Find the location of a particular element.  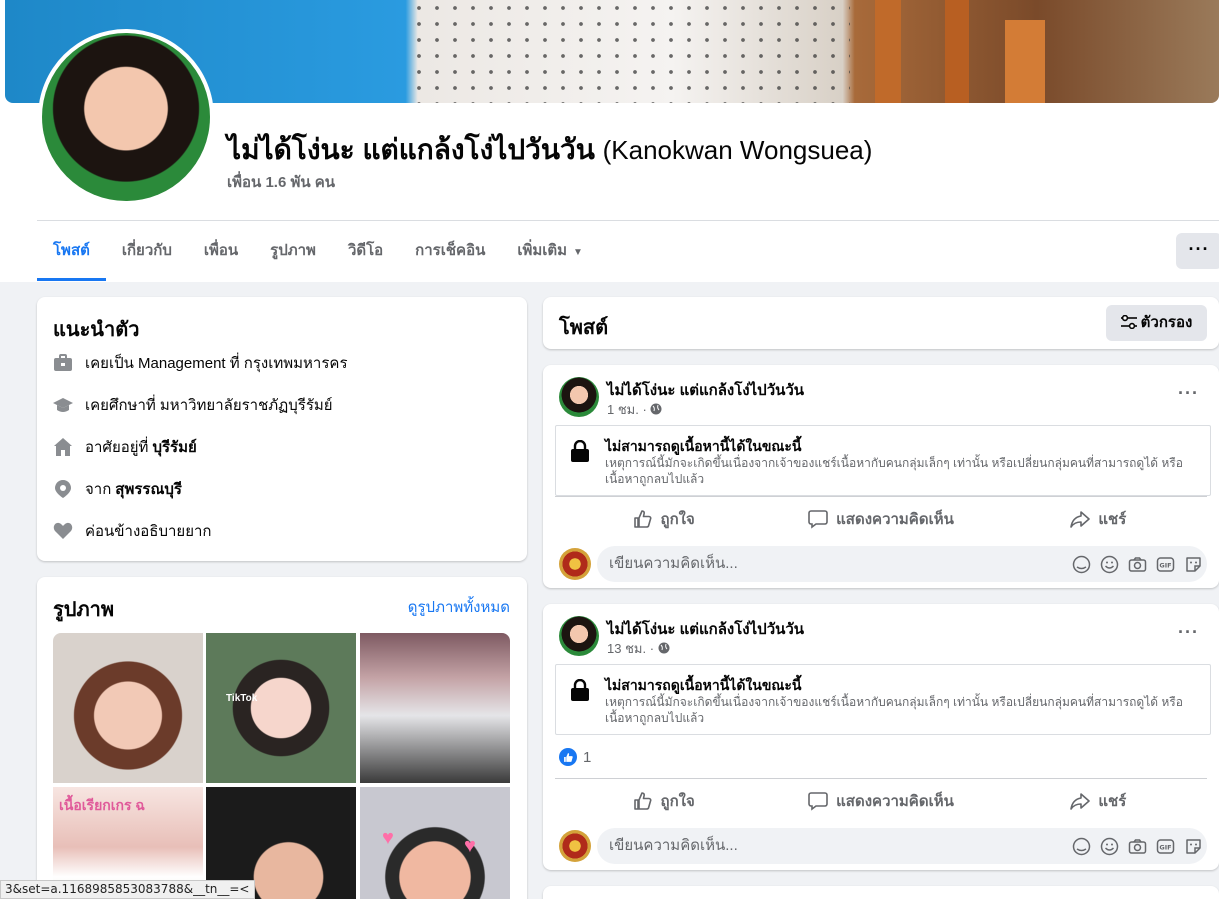

profile-avatar is located at coordinates (126, 117).